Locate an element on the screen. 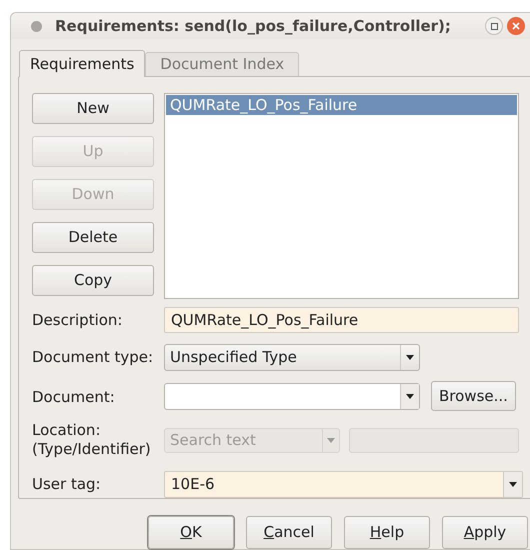 The height and width of the screenshot is (550, 530). close-button is located at coordinates (516, 26).